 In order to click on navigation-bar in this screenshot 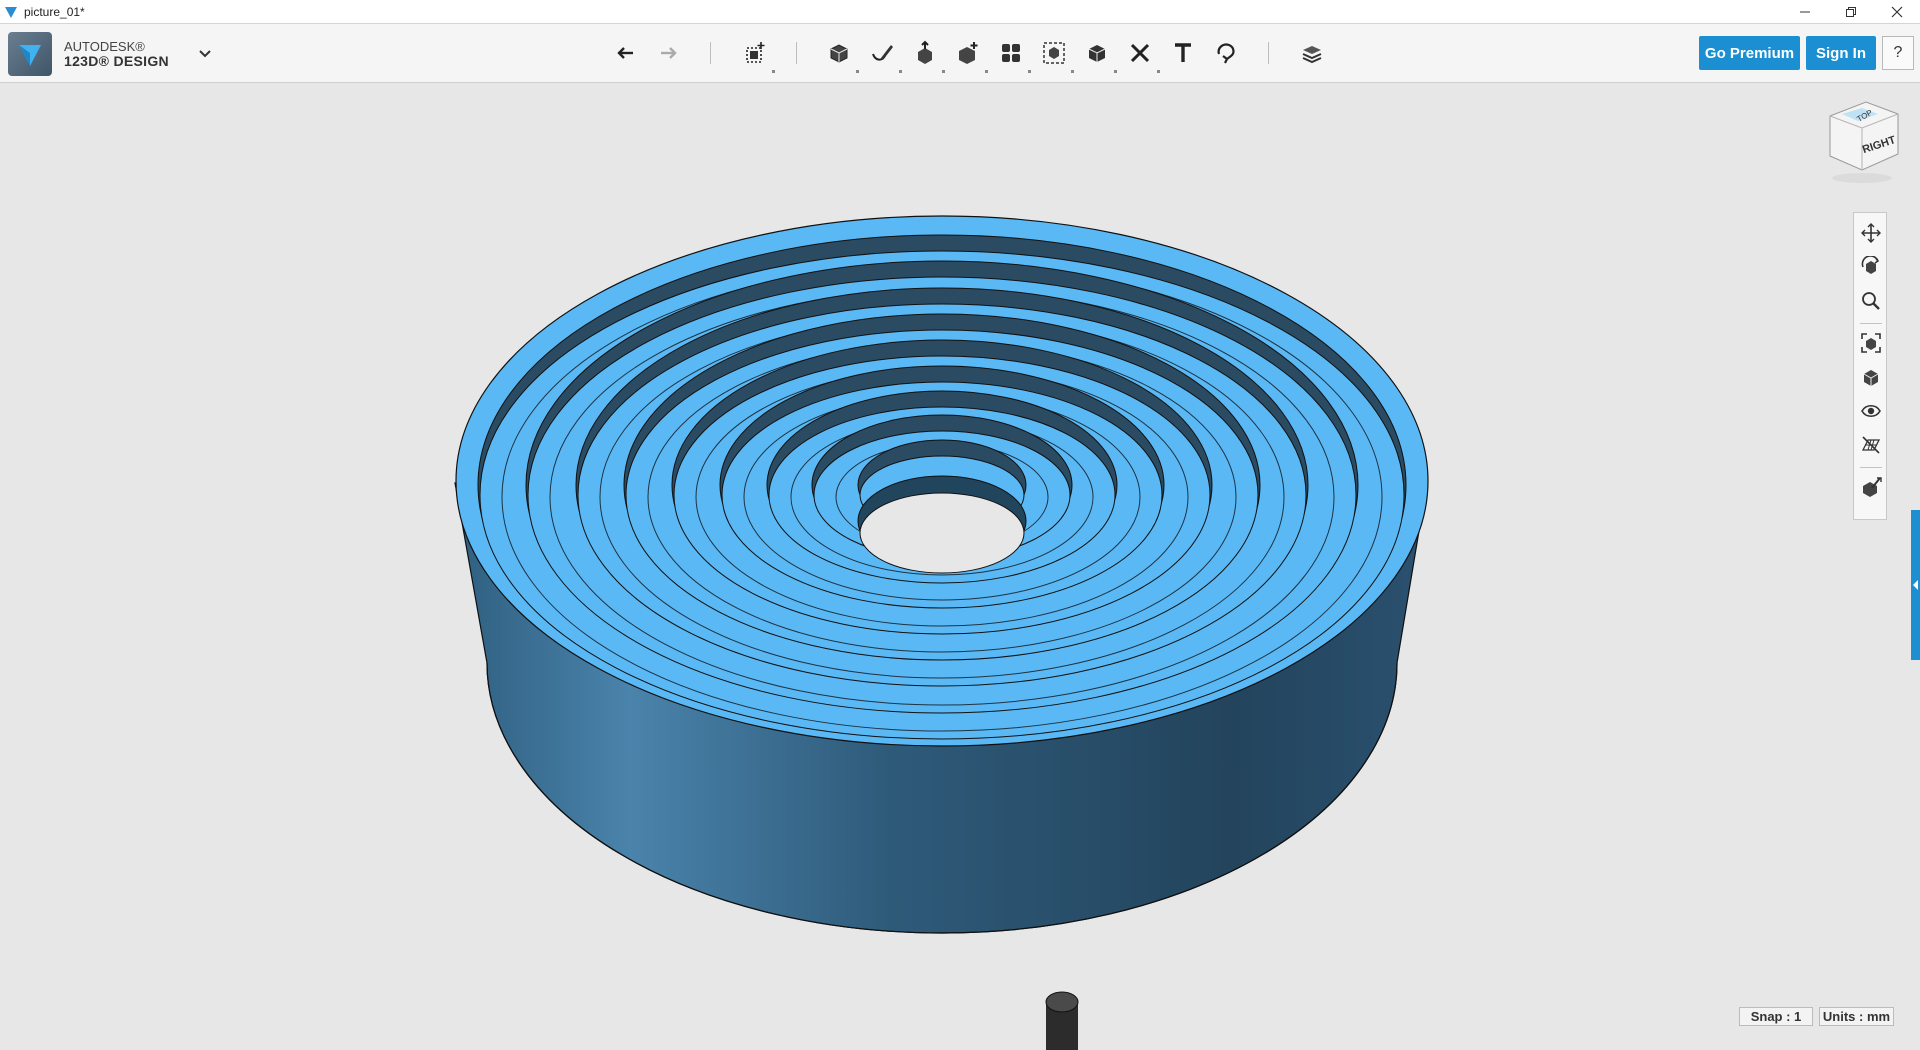, I will do `click(1870, 366)`.